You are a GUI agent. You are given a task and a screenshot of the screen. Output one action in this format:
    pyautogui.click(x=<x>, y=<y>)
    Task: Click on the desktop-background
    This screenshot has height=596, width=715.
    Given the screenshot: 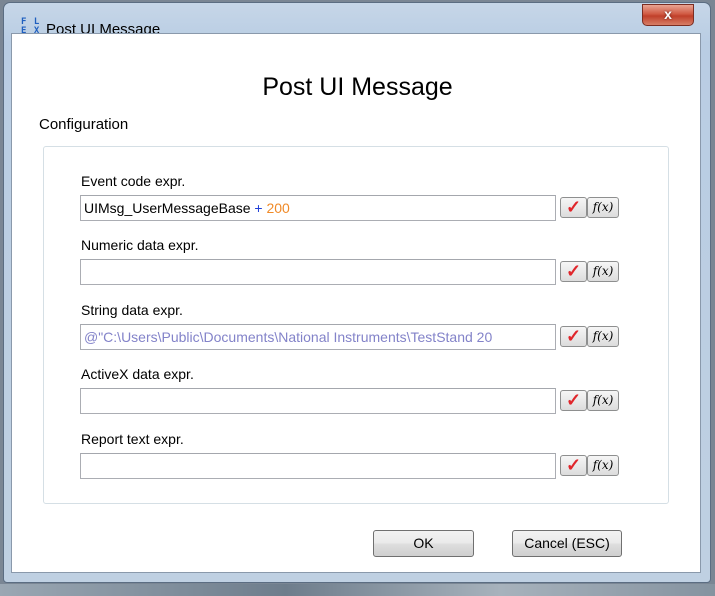 What is the action you would take?
    pyautogui.click(x=357, y=590)
    